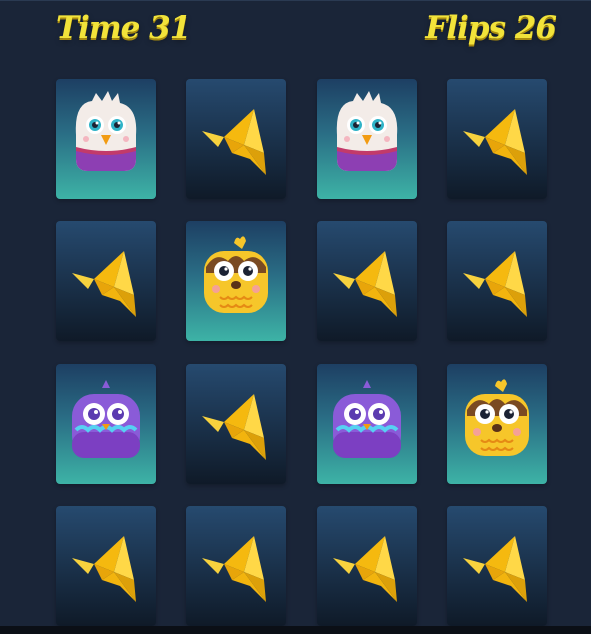 Image resolution: width=591 pixels, height=634 pixels. What do you see at coordinates (295, 0) in the screenshot?
I see `top-border` at bounding box center [295, 0].